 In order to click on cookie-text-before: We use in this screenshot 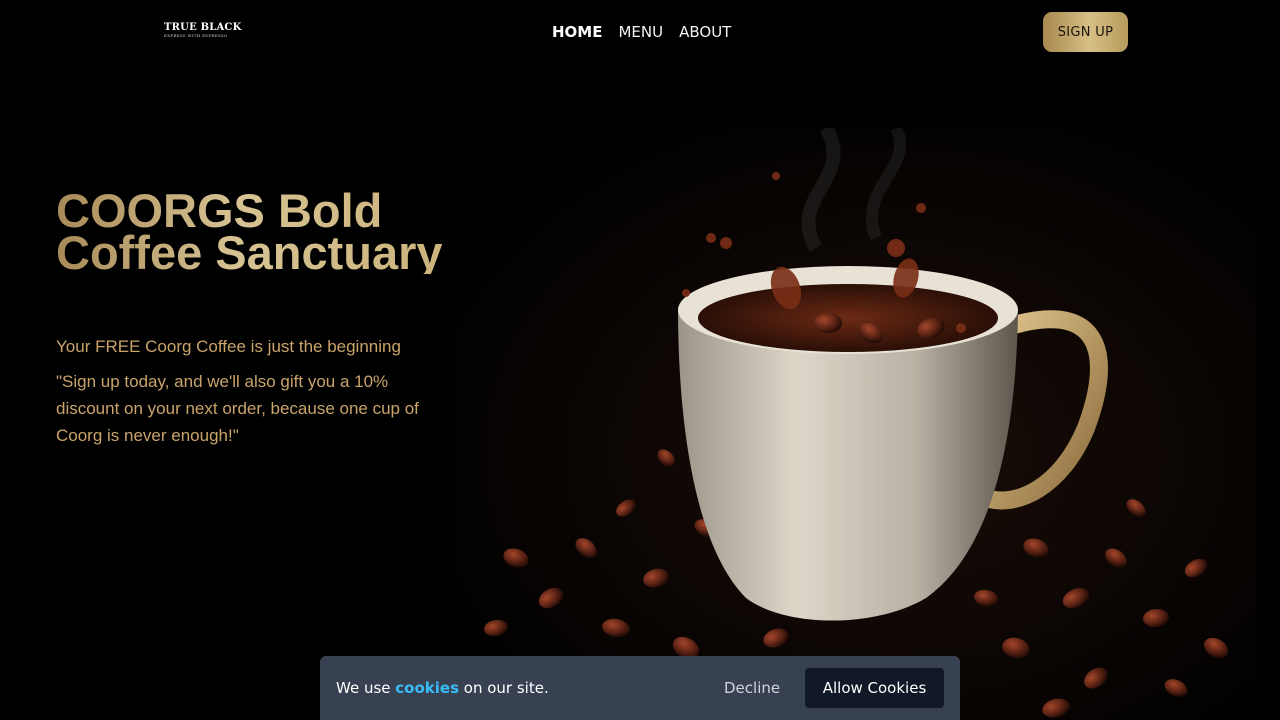, I will do `click(363, 688)`.